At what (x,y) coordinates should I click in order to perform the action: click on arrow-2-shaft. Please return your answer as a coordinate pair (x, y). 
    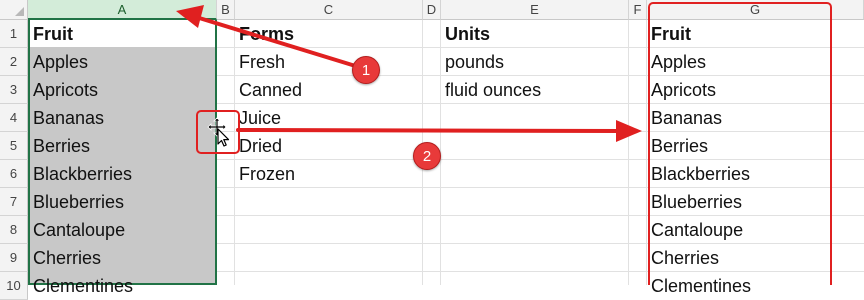
    Looking at the image, I should click on (429, 130).